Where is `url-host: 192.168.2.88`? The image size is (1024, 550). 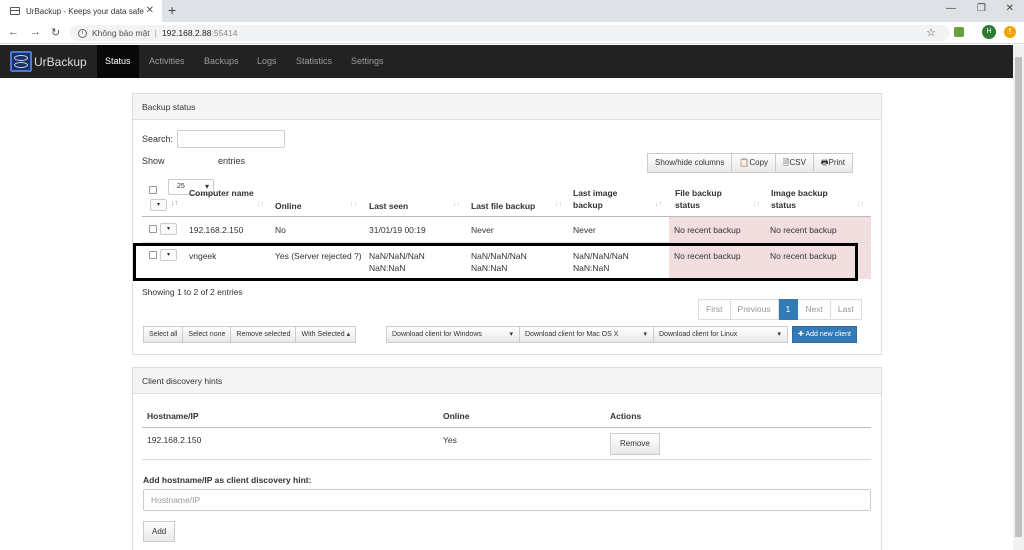
url-host: 192.168.2.88 is located at coordinates (186, 33).